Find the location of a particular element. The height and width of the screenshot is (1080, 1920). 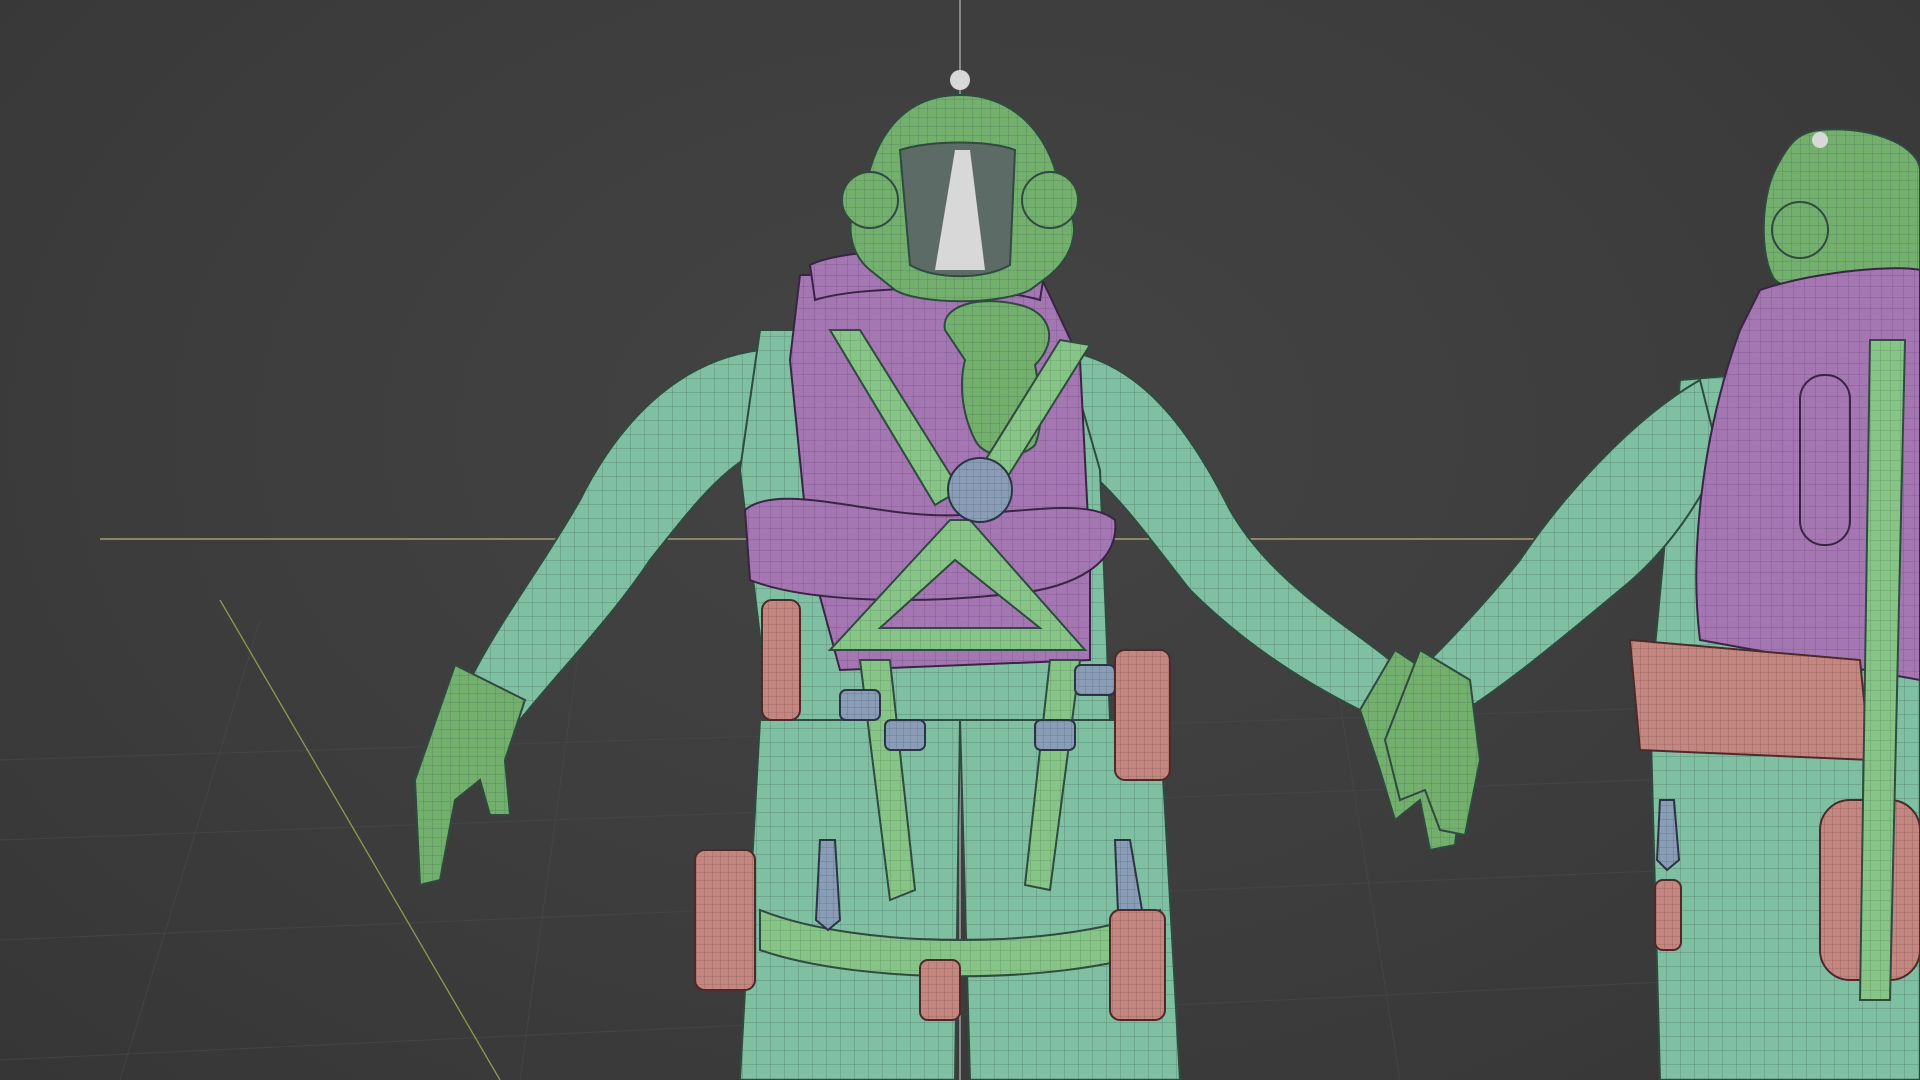

left-glove is located at coordinates (470, 775).